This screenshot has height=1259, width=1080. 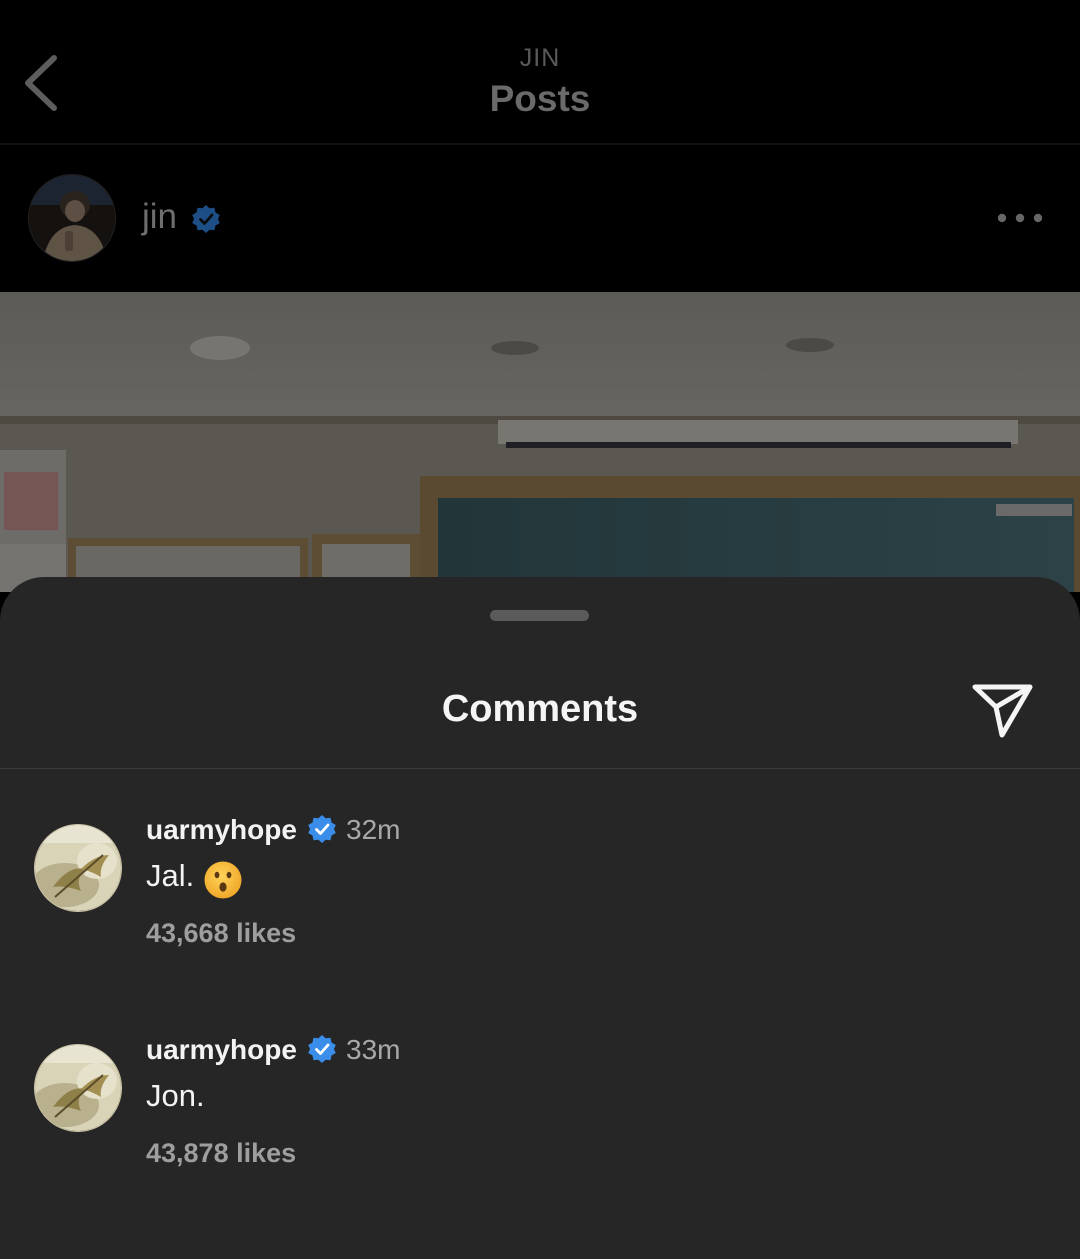 What do you see at coordinates (221, 1153) in the screenshot?
I see `comment-likes-count: 43,878 likes` at bounding box center [221, 1153].